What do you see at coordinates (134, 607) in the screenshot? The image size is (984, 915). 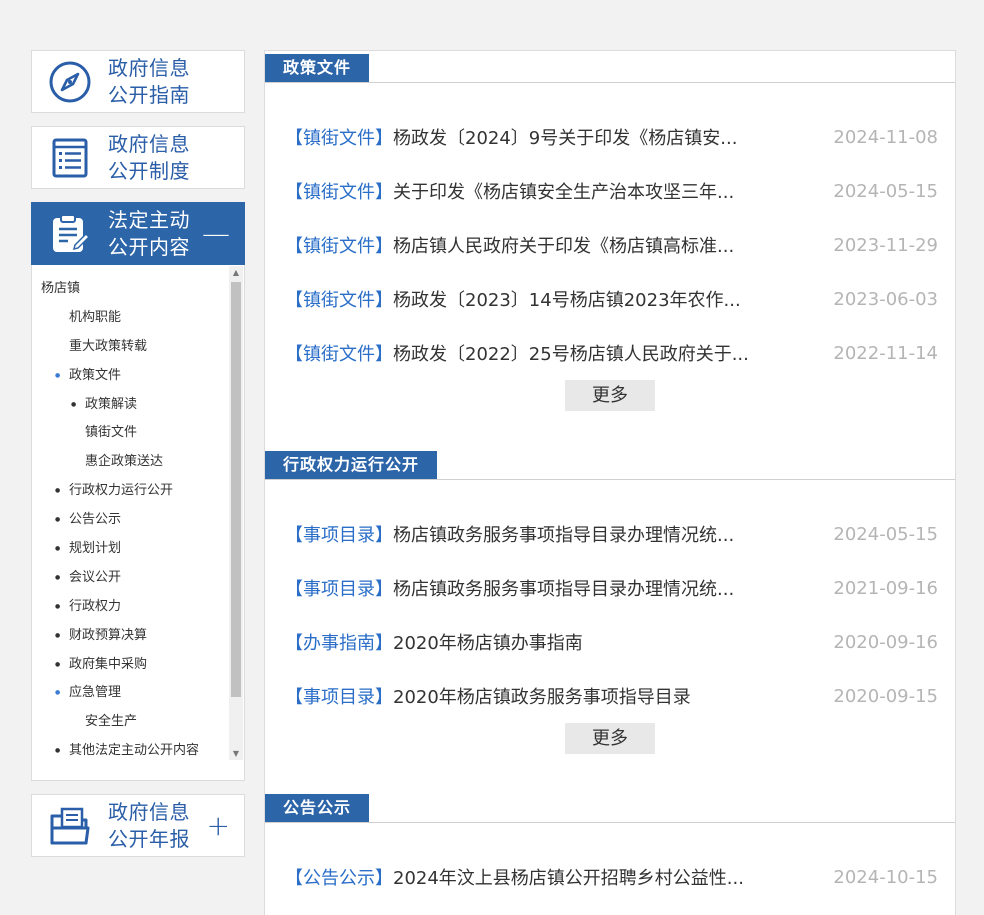 I see `tree-item: ● 行政权力` at bounding box center [134, 607].